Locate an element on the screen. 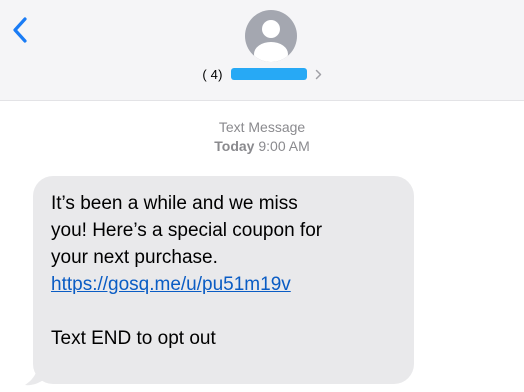  message-timestamp: Today 9:00 AM is located at coordinates (262, 146).